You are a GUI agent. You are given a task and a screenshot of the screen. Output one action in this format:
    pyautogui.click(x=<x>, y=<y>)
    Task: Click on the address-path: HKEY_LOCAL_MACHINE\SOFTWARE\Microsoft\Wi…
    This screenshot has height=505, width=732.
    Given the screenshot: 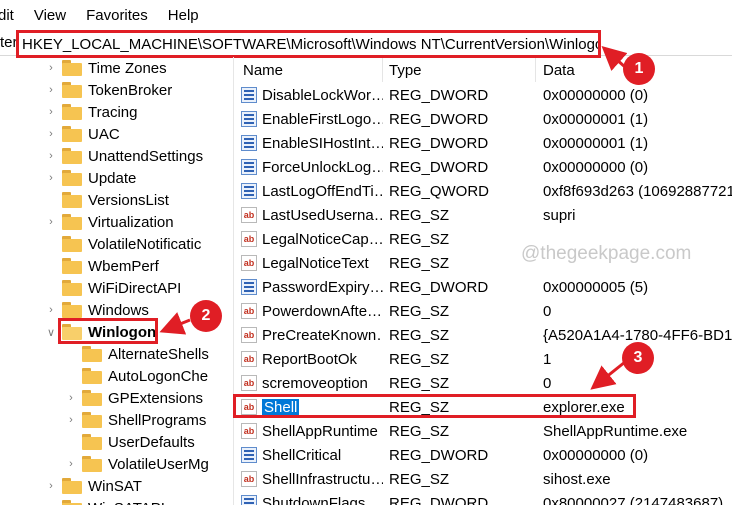 What is the action you would take?
    pyautogui.click(x=310, y=44)
    